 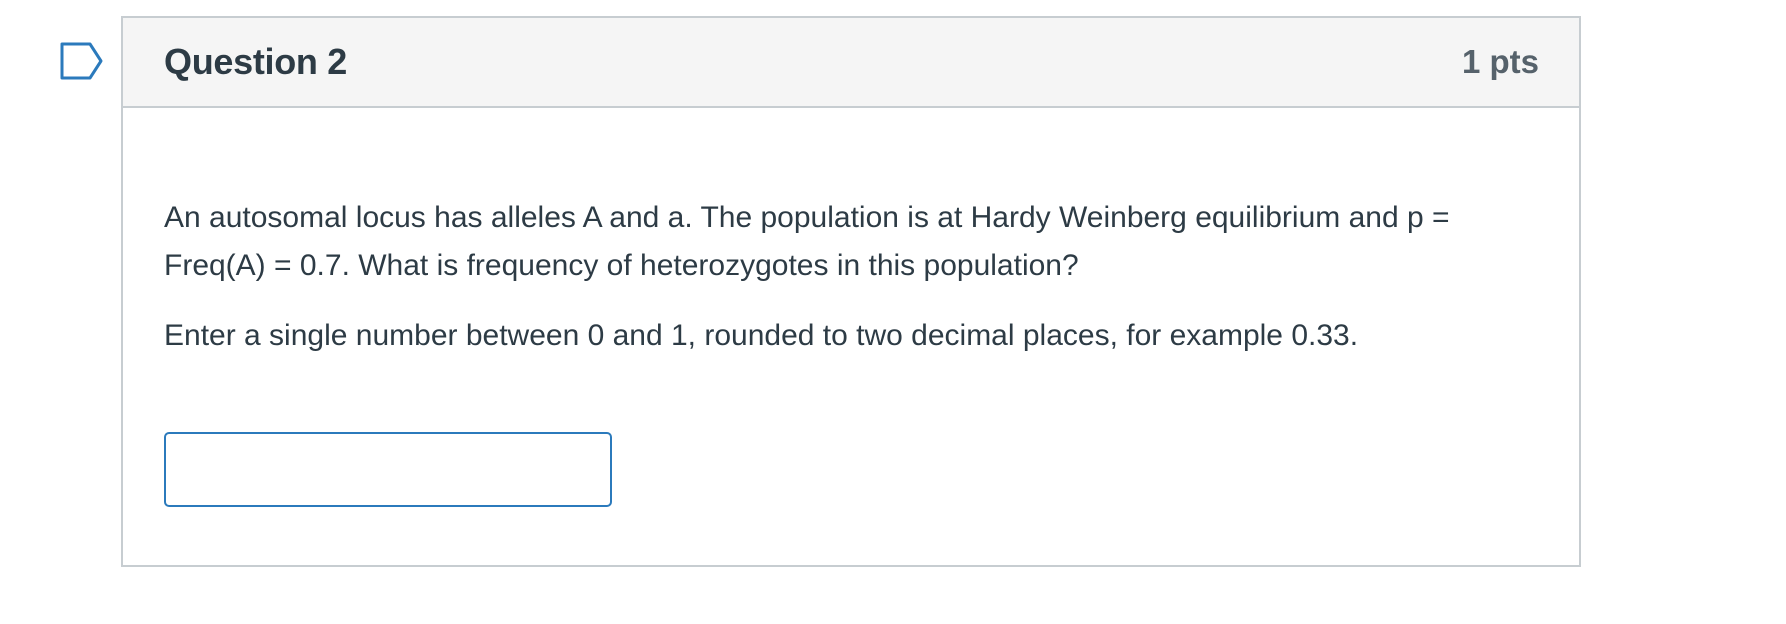 What do you see at coordinates (1500, 61) in the screenshot?
I see `question-points: 1 pts` at bounding box center [1500, 61].